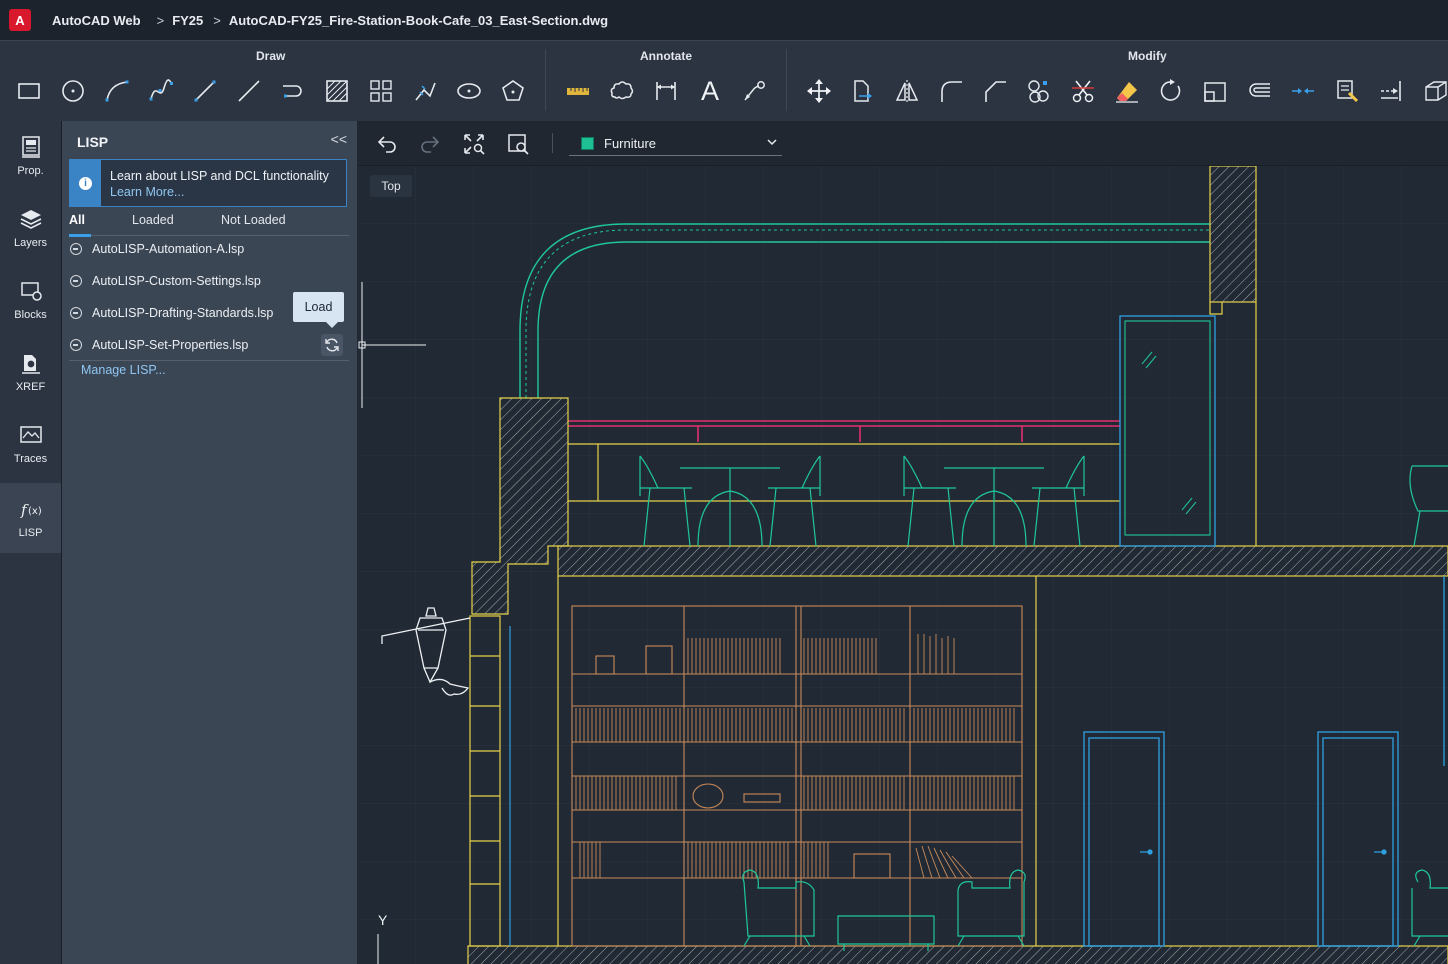 The width and height of the screenshot is (1448, 964). I want to click on sidebar-item-xref: XREF, so click(30, 372).